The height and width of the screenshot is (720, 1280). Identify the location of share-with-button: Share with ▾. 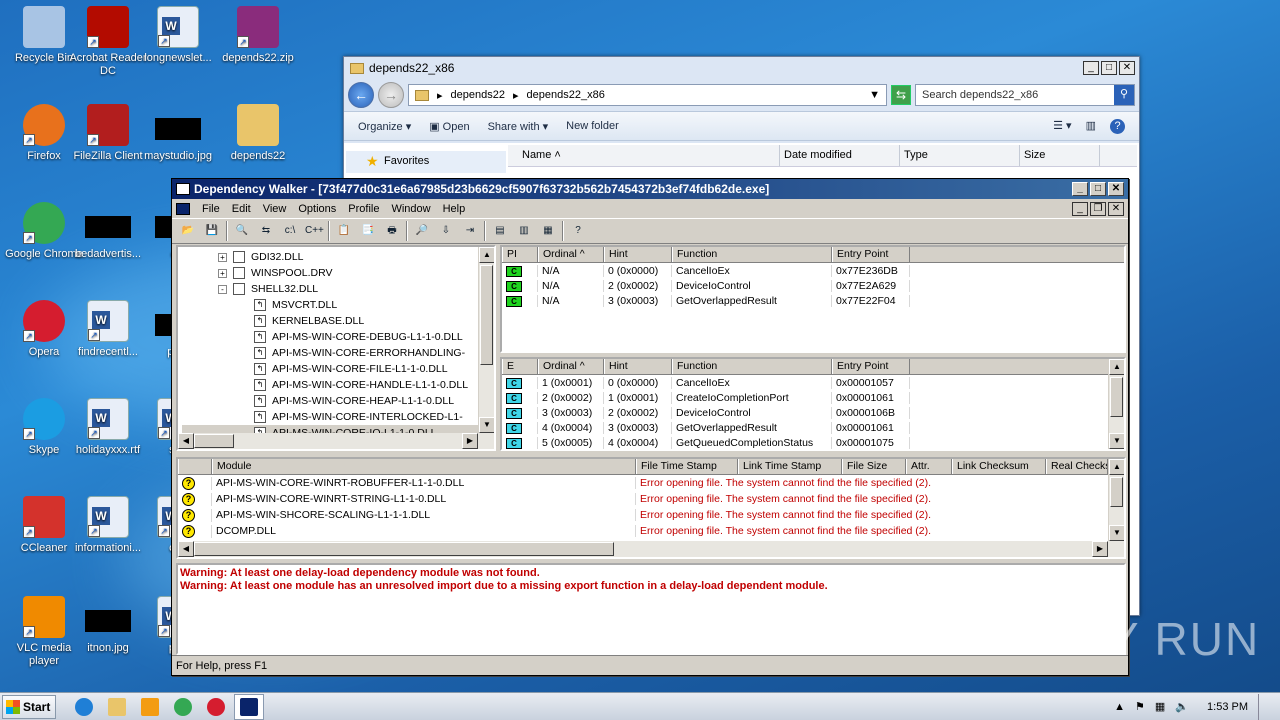
(518, 126).